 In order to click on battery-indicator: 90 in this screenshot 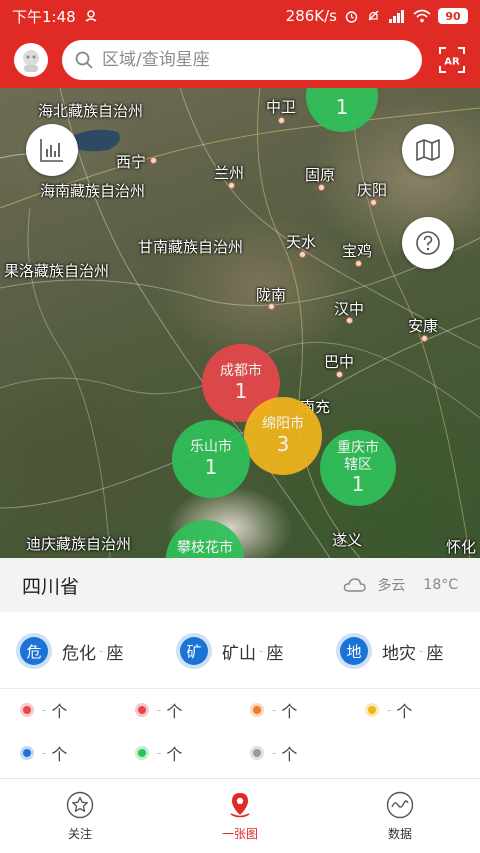, I will do `click(453, 16)`.